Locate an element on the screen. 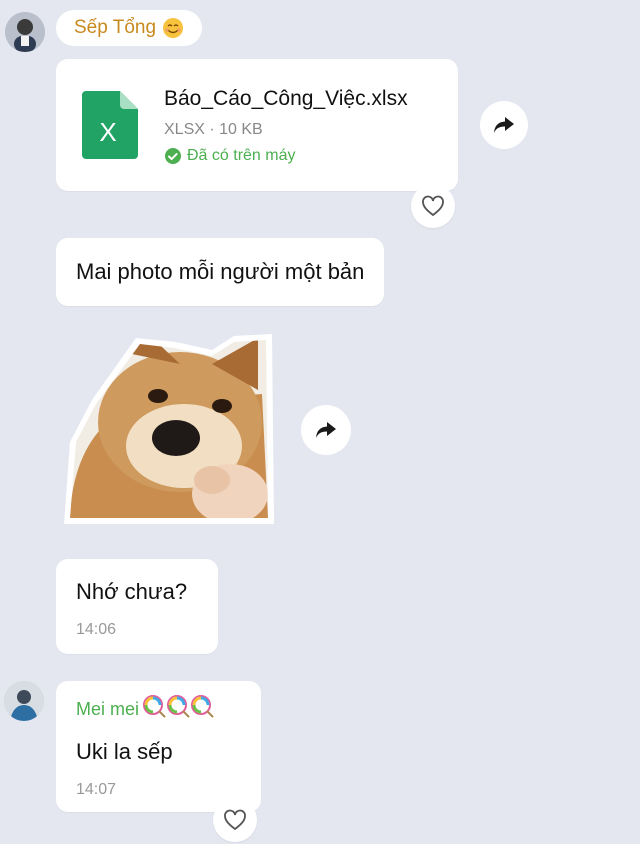  file-download-status: Đã có trên máy is located at coordinates (229, 156).